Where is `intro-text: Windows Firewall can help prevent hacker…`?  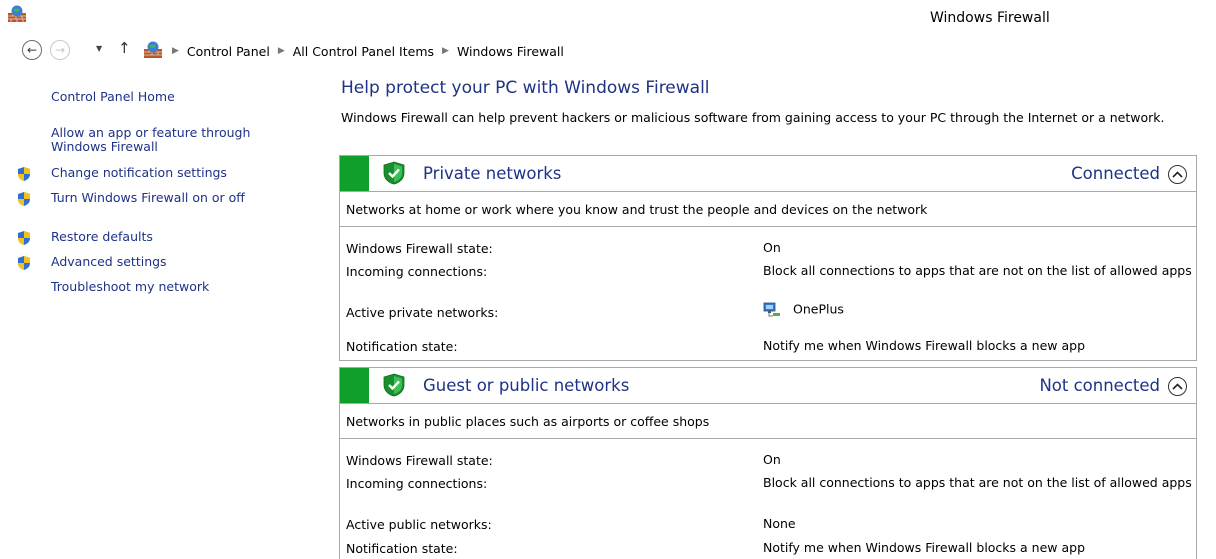
intro-text: Windows Firewall can help prevent hacker… is located at coordinates (753, 117).